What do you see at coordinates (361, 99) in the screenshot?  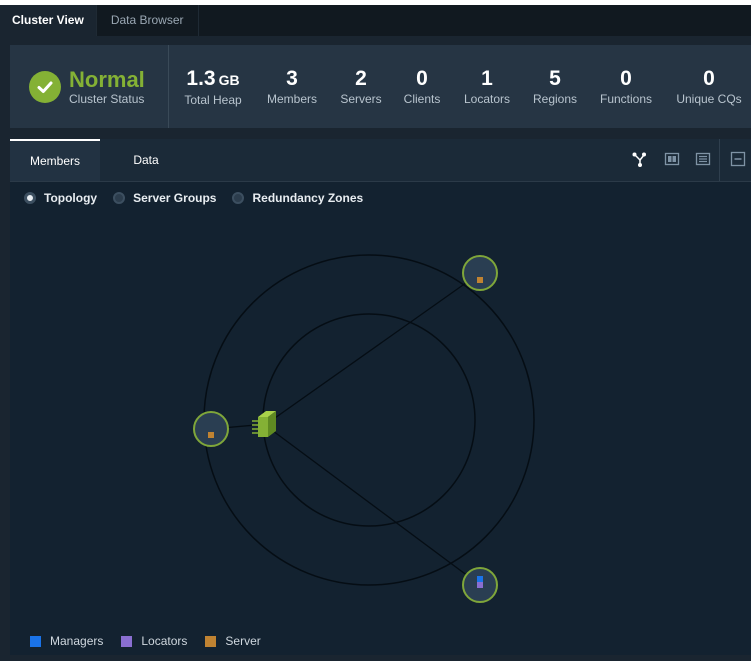 I see `metric-label: Servers` at bounding box center [361, 99].